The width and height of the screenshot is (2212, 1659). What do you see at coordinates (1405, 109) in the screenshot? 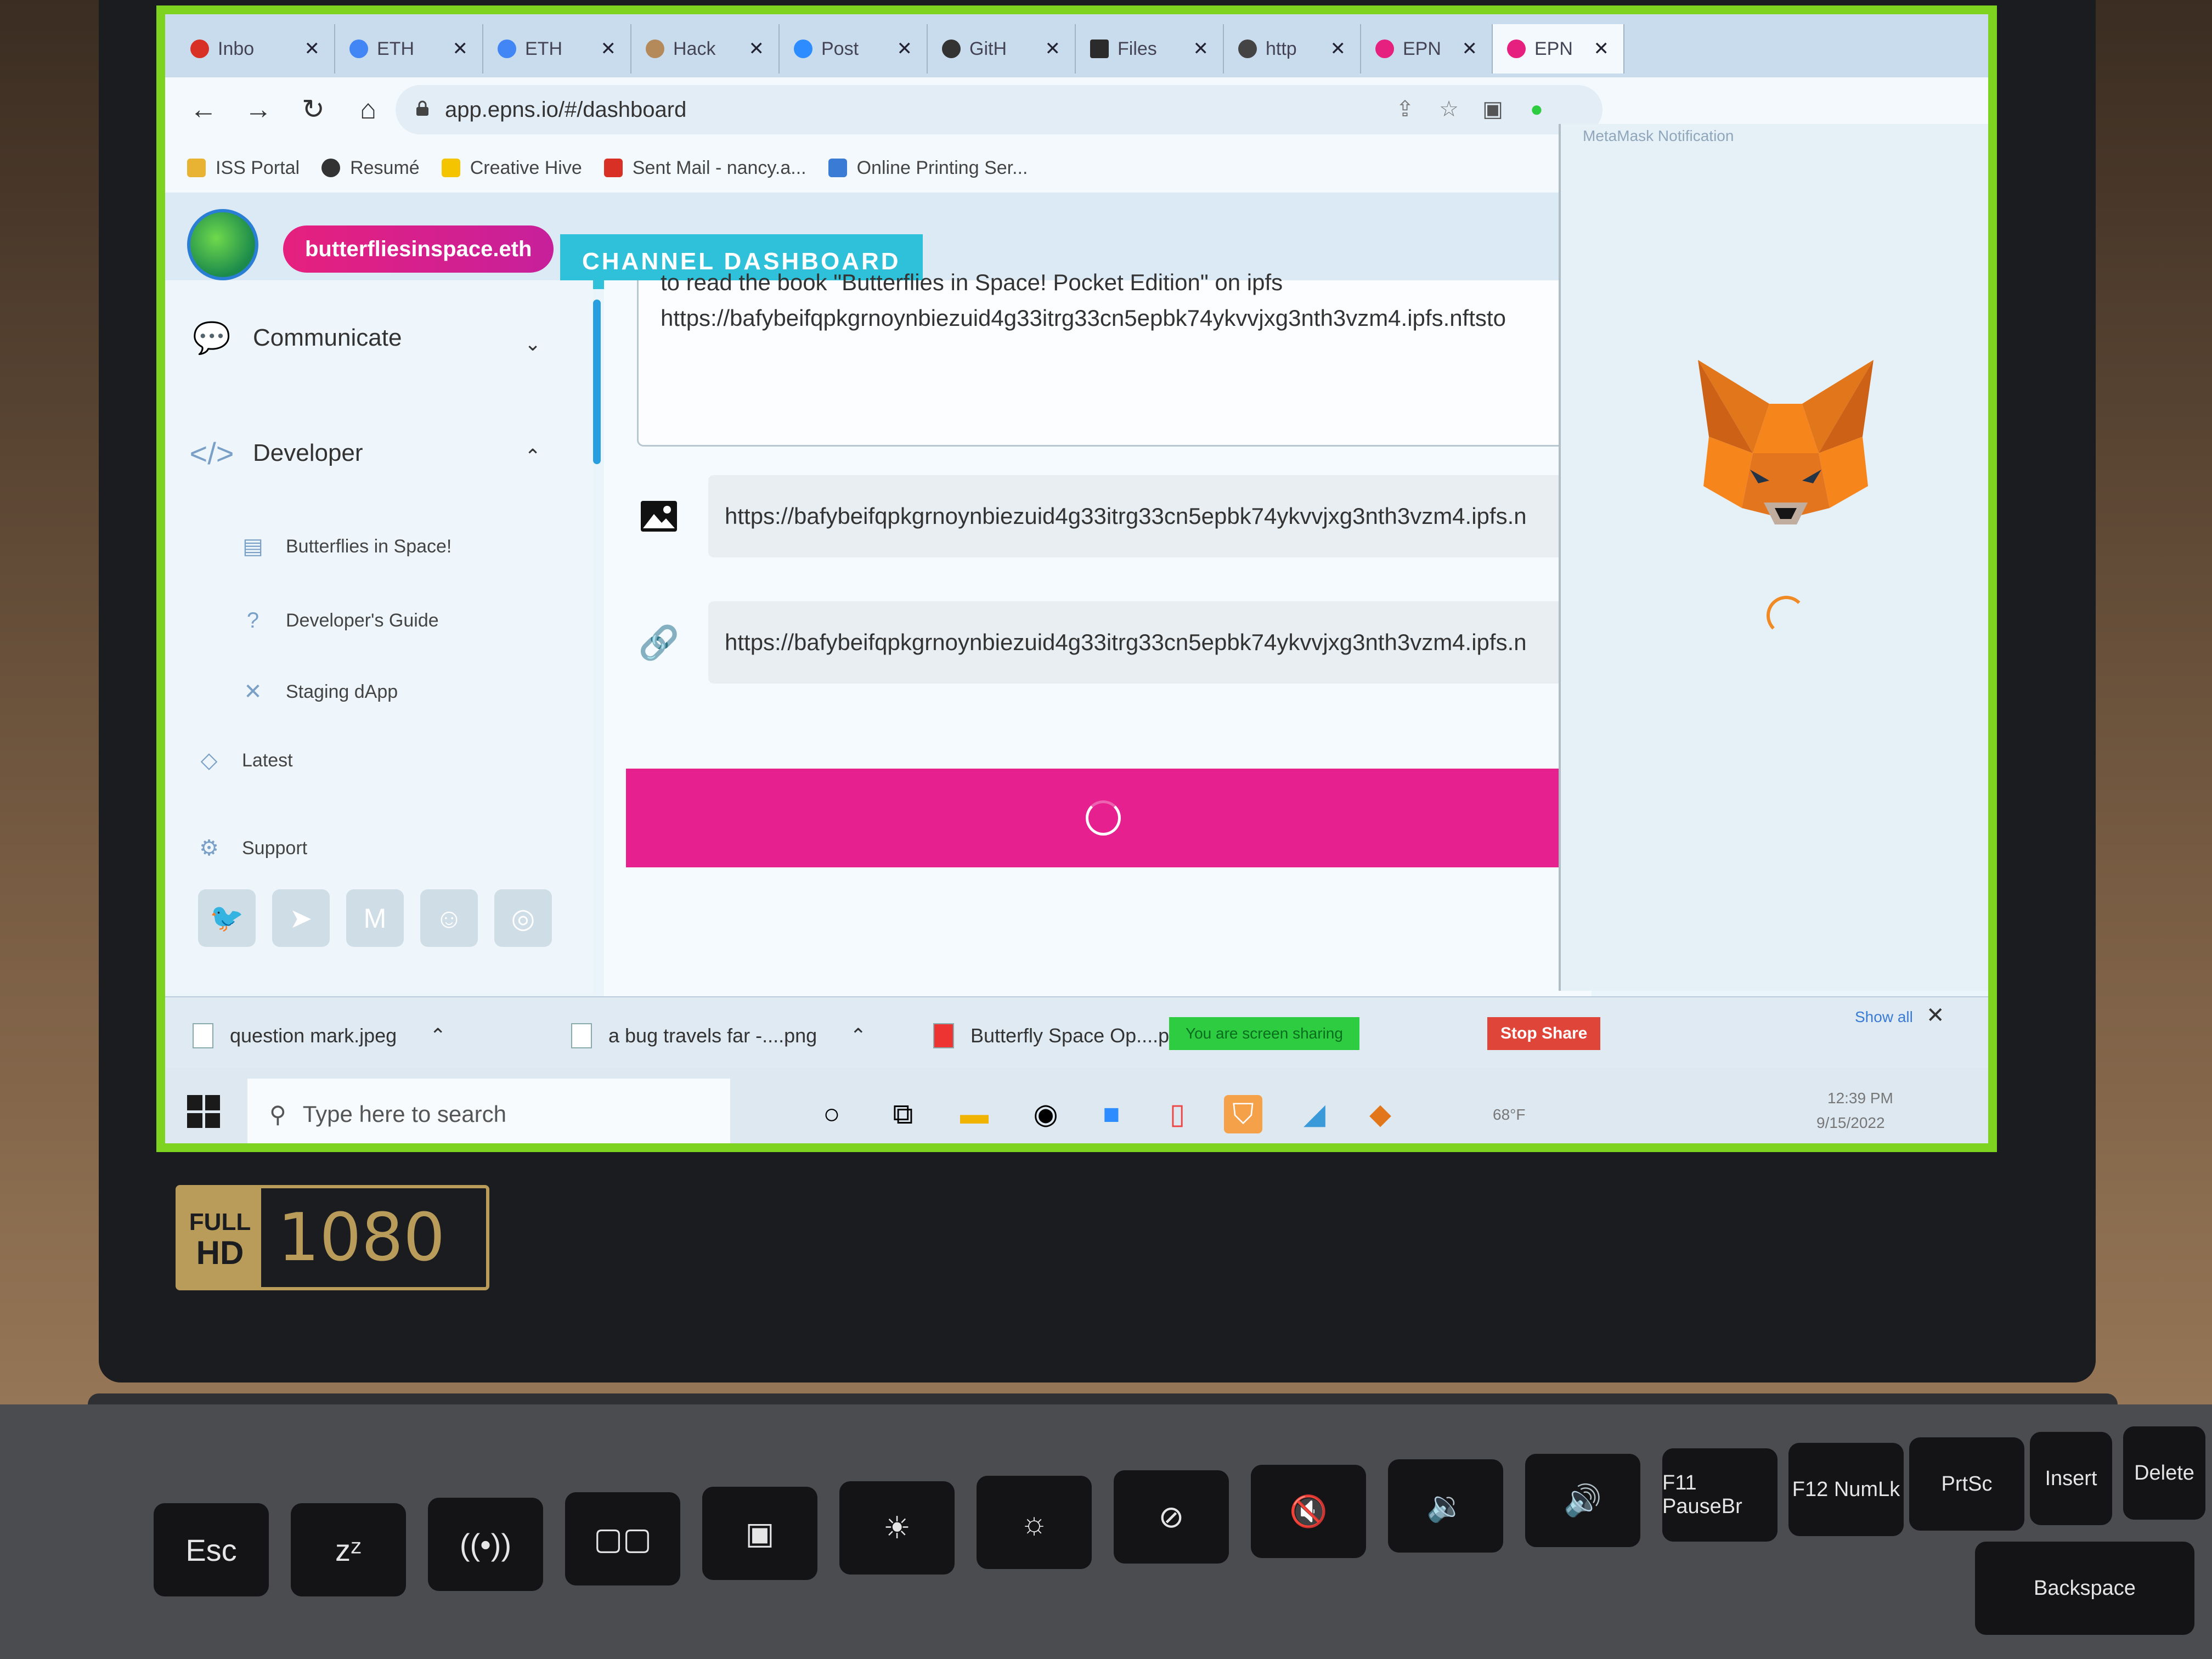
I see `share-icon: ⇪` at bounding box center [1405, 109].